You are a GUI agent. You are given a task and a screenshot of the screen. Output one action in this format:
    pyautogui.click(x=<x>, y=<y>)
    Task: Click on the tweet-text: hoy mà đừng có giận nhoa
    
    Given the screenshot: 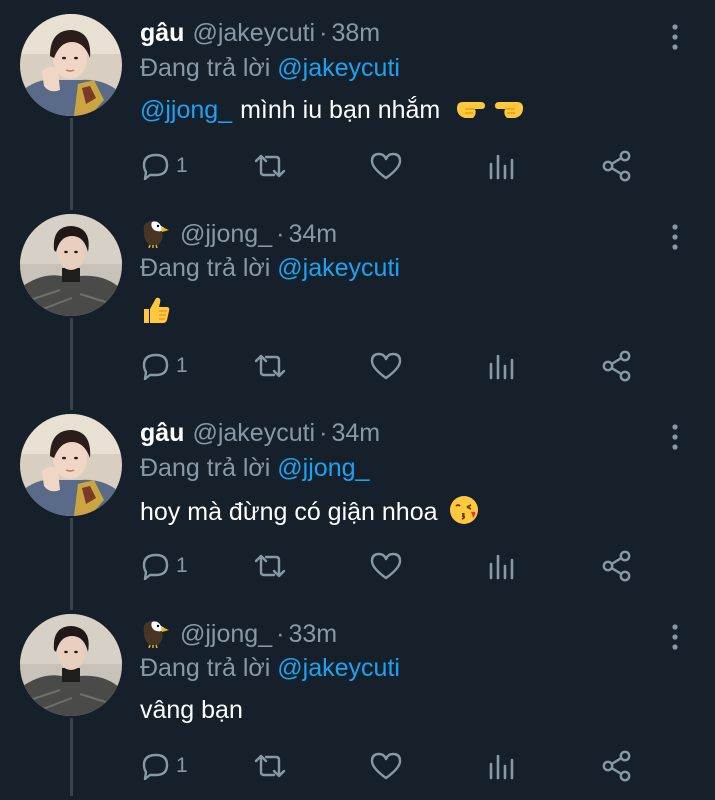 What is the action you would take?
    pyautogui.click(x=310, y=511)
    